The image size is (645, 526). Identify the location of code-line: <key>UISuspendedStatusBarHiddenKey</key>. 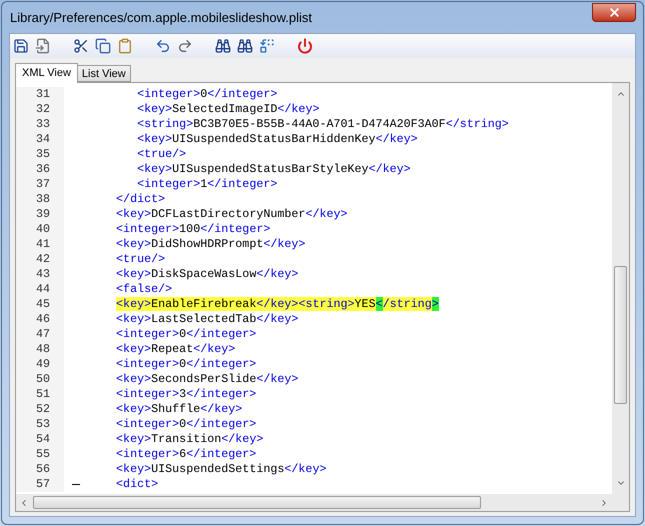
(277, 139).